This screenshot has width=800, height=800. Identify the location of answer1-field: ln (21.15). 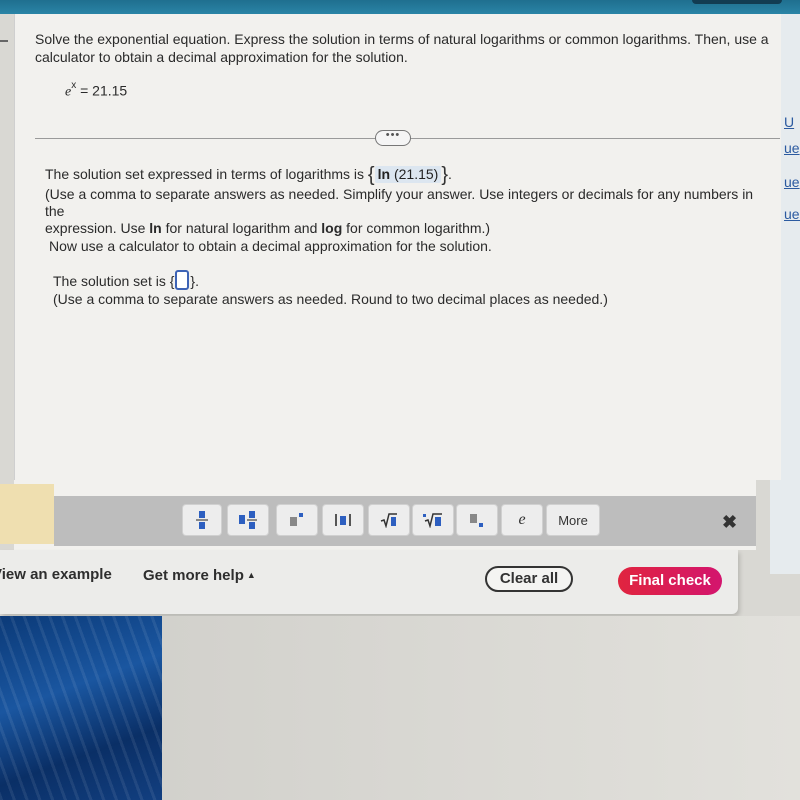
(408, 174).